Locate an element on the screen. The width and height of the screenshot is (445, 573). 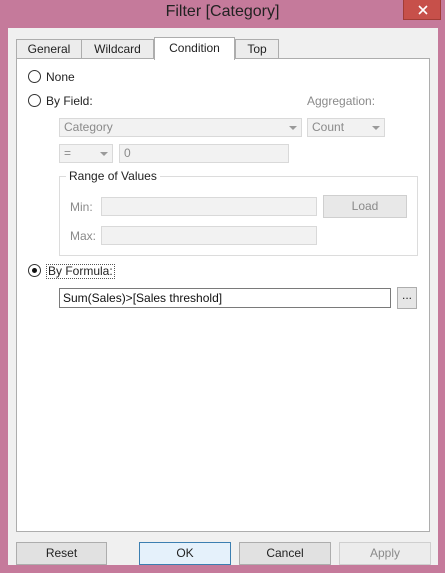
cancel-button: Cancel is located at coordinates (285, 553).